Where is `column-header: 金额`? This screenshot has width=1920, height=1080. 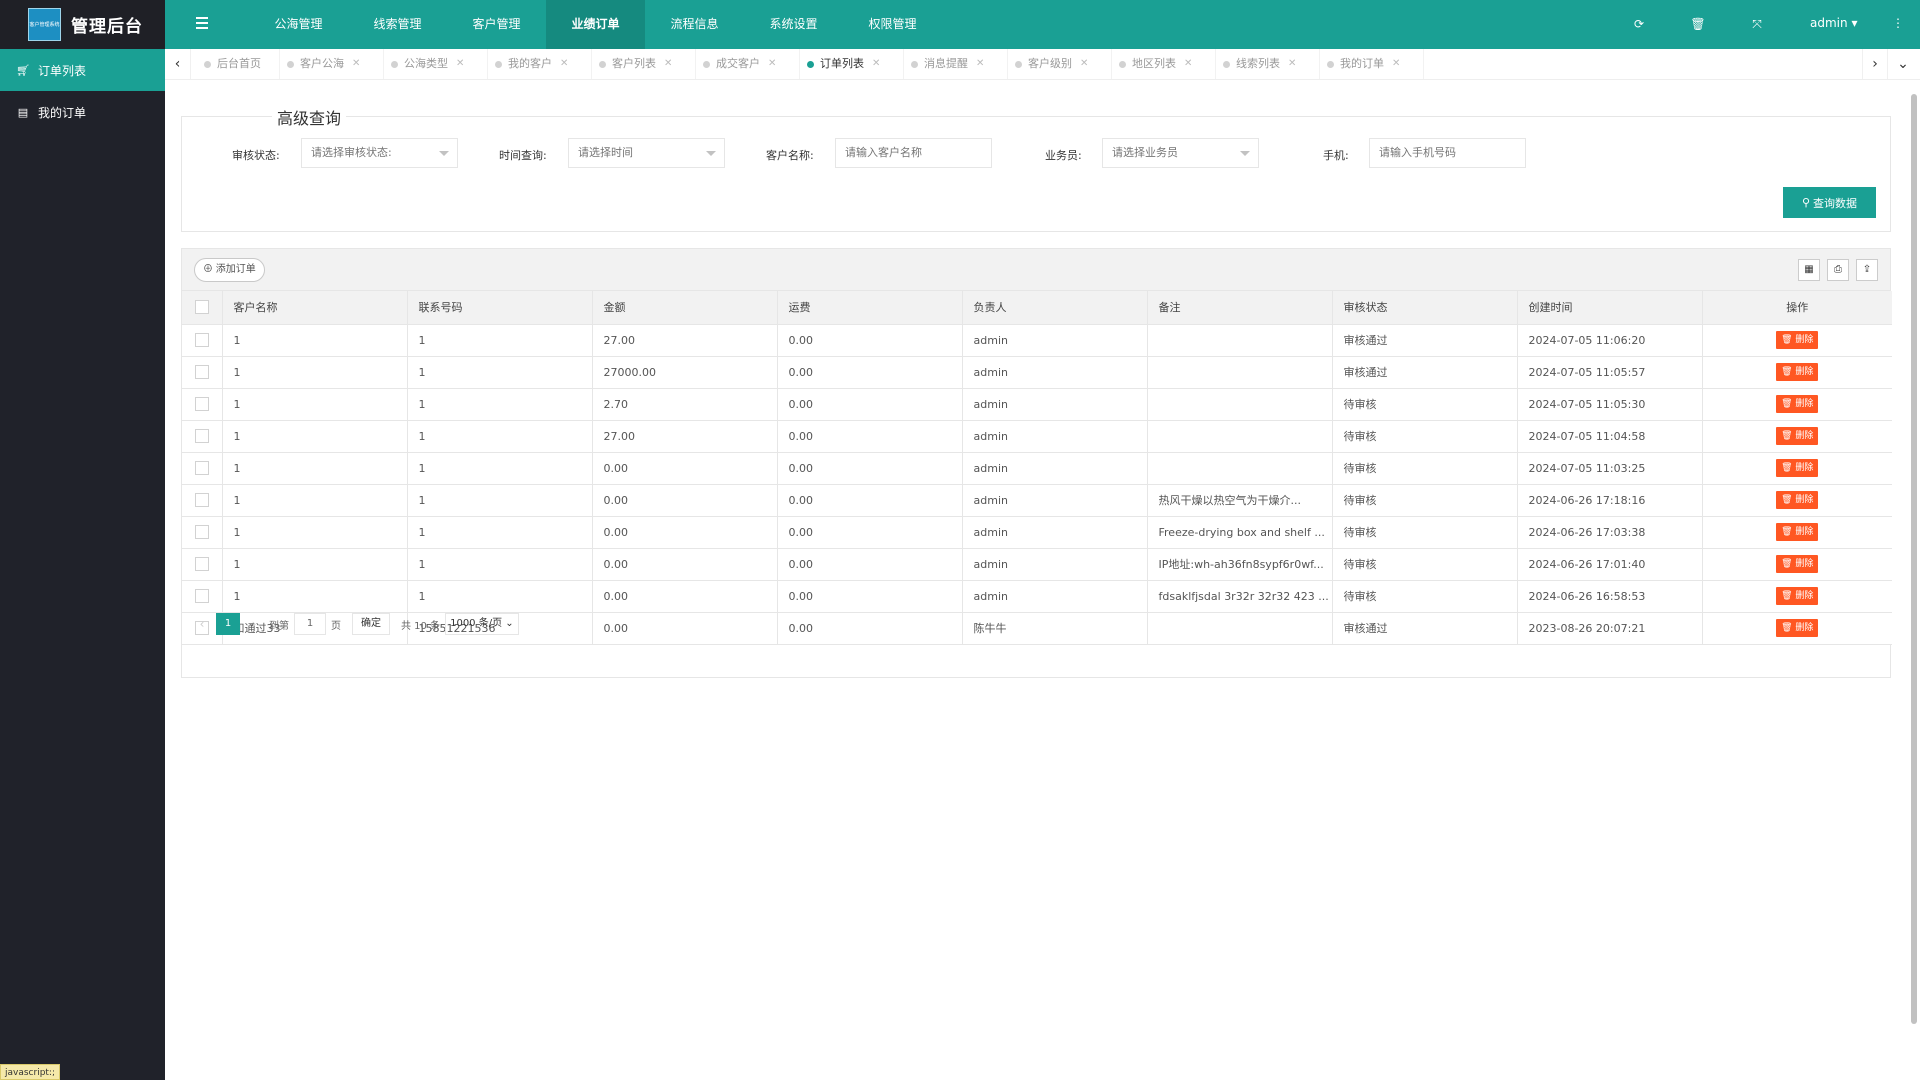
column-header: 金额 is located at coordinates (685, 308).